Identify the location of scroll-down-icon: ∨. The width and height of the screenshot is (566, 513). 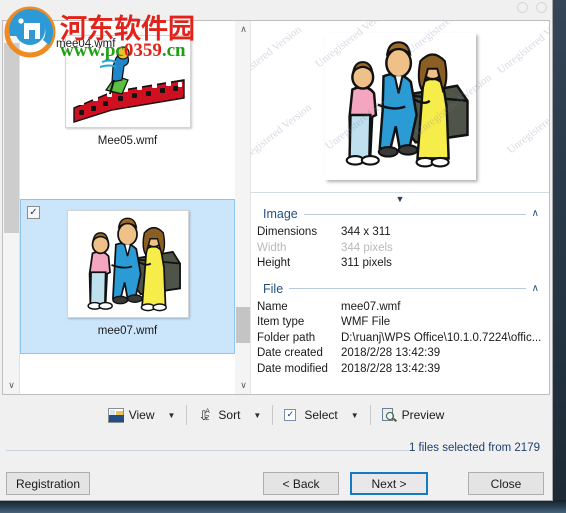
(11, 385).